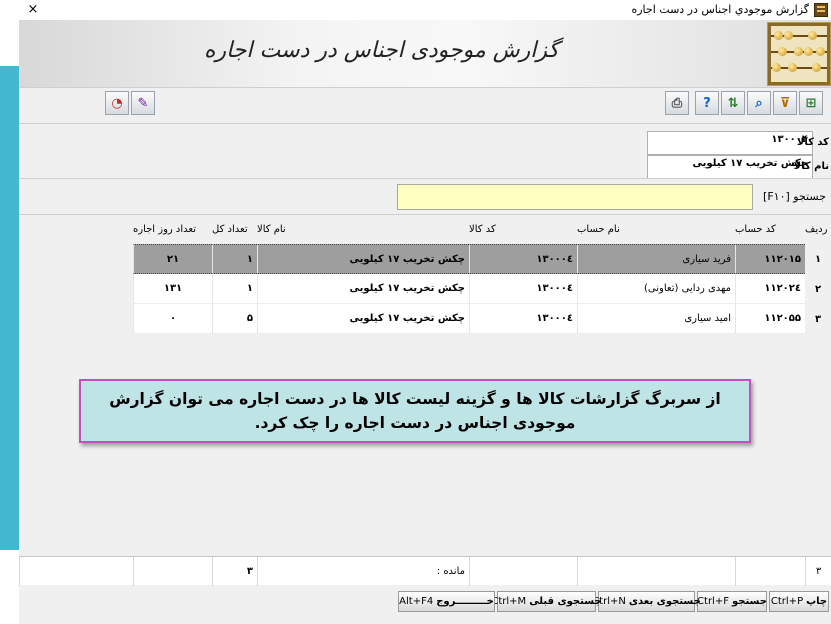 This screenshot has width=831, height=624. Describe the element at coordinates (811, 166) in the screenshot. I see `item-name-label: نام کالا` at that location.